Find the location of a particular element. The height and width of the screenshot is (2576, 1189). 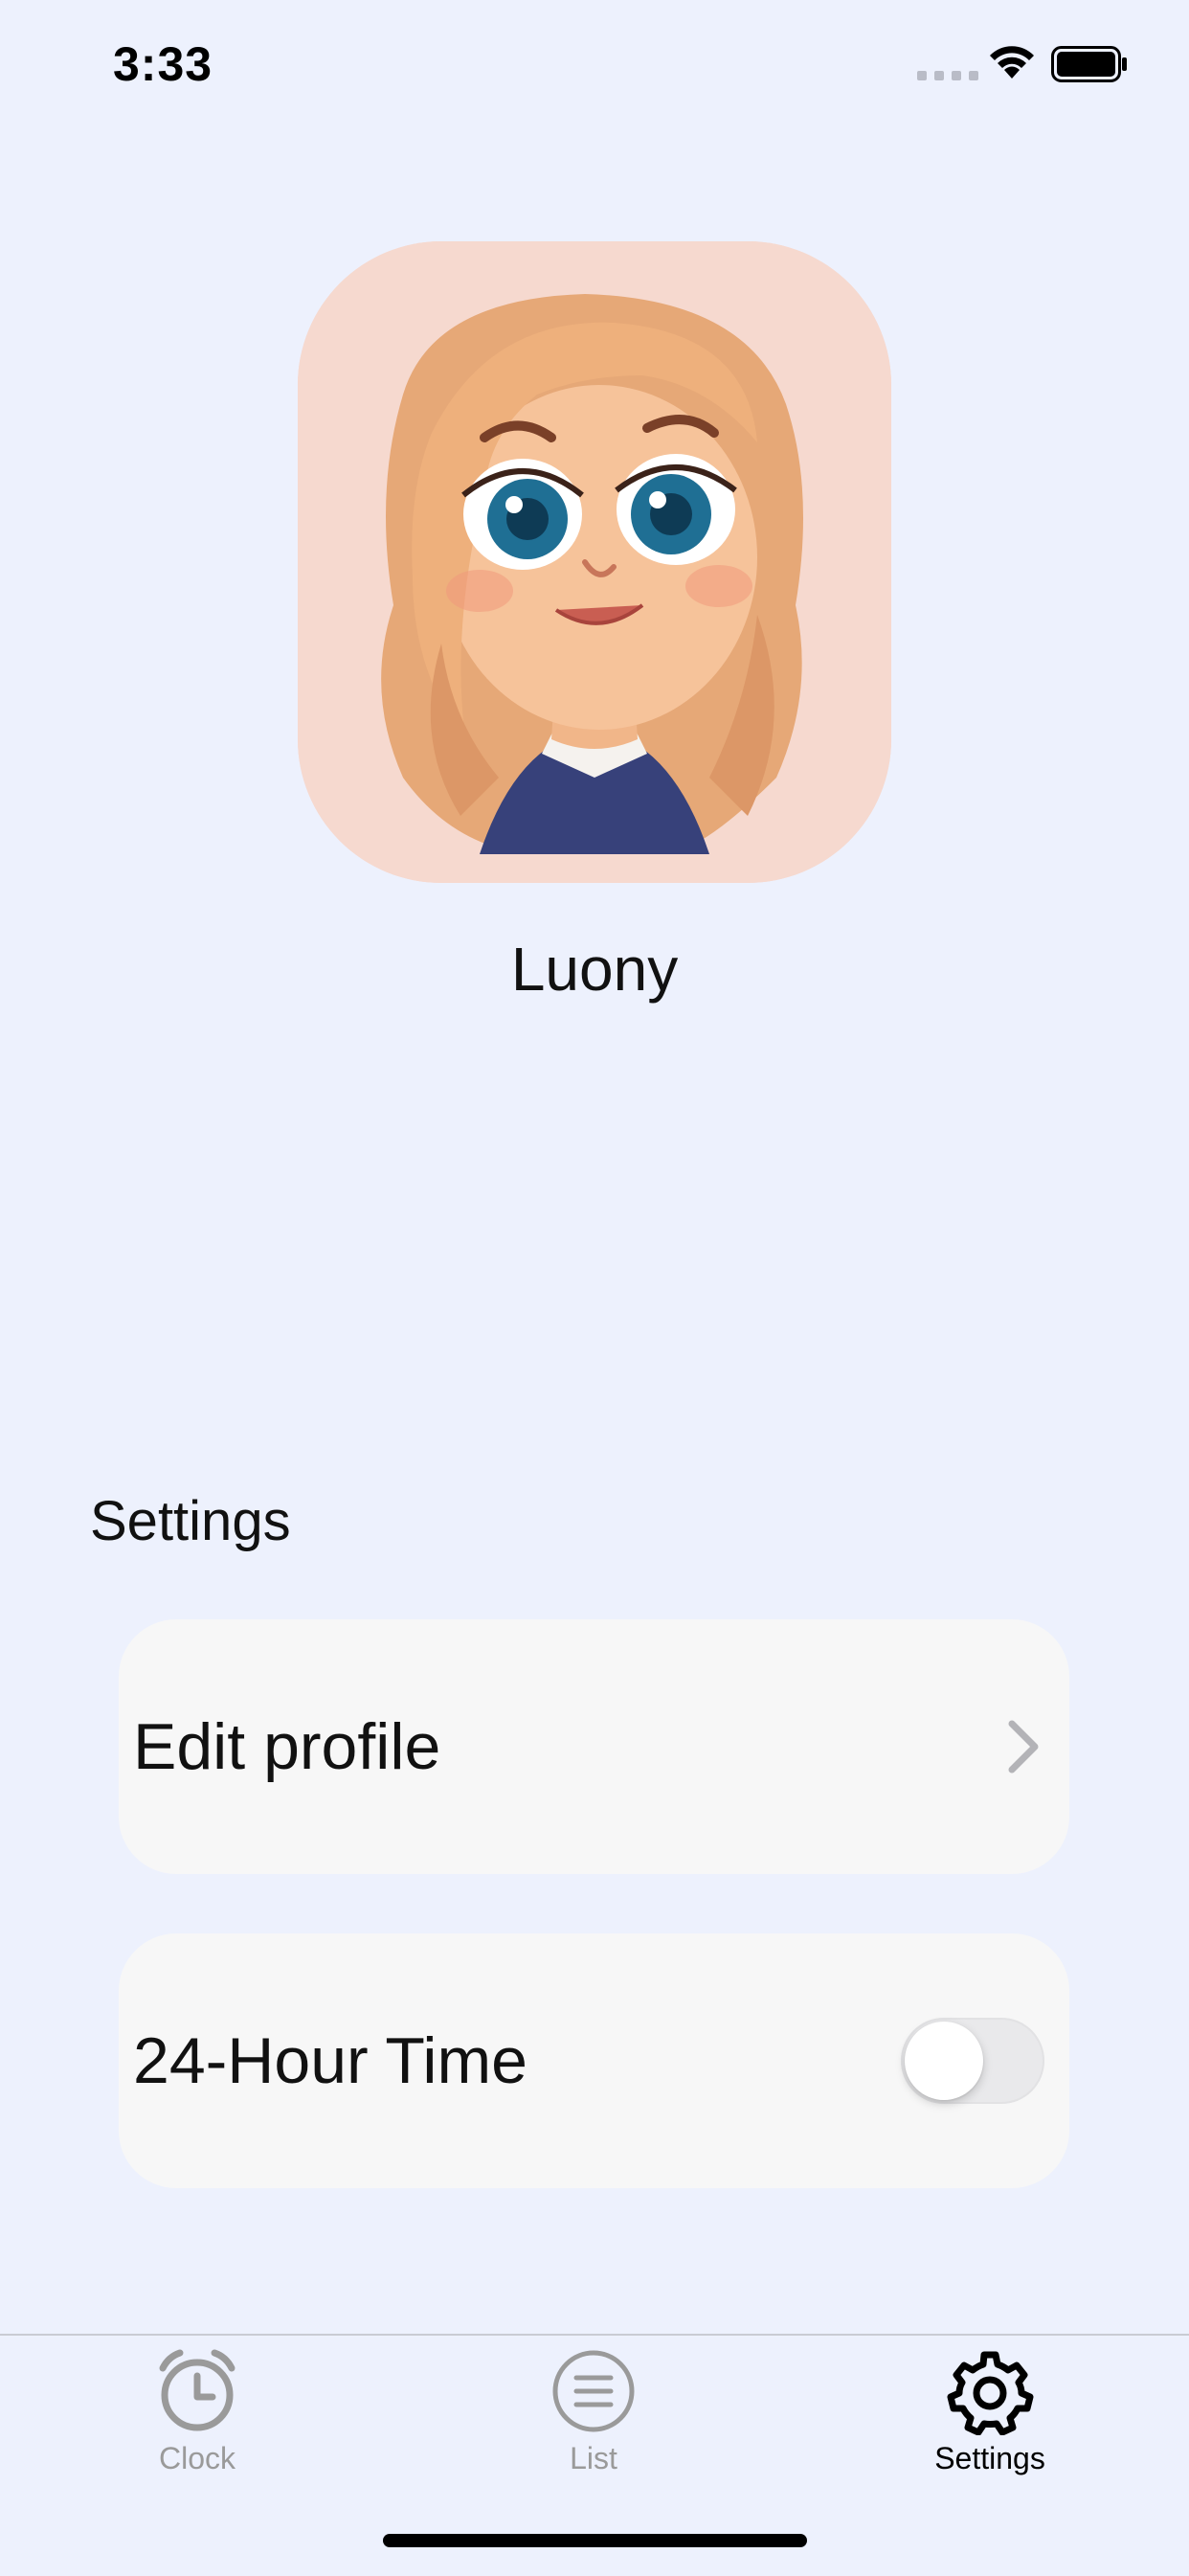

battery-icon is located at coordinates (1089, 64).